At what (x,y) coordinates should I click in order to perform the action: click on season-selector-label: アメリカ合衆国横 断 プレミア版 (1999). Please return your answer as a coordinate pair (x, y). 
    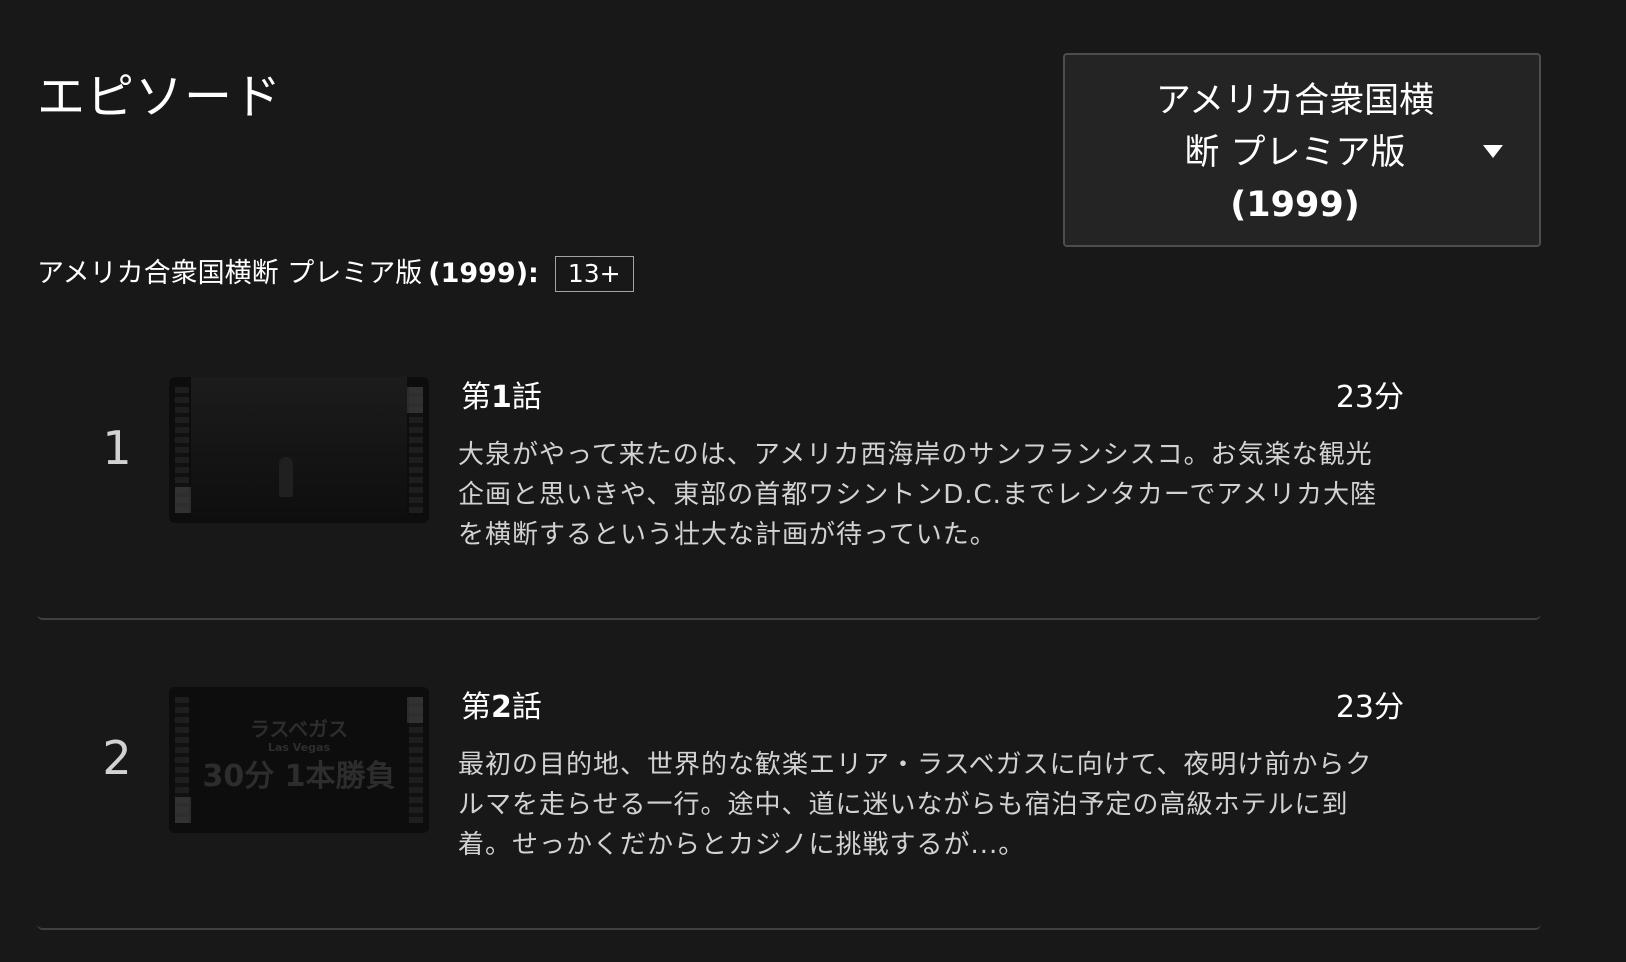
    Looking at the image, I should click on (1295, 153).